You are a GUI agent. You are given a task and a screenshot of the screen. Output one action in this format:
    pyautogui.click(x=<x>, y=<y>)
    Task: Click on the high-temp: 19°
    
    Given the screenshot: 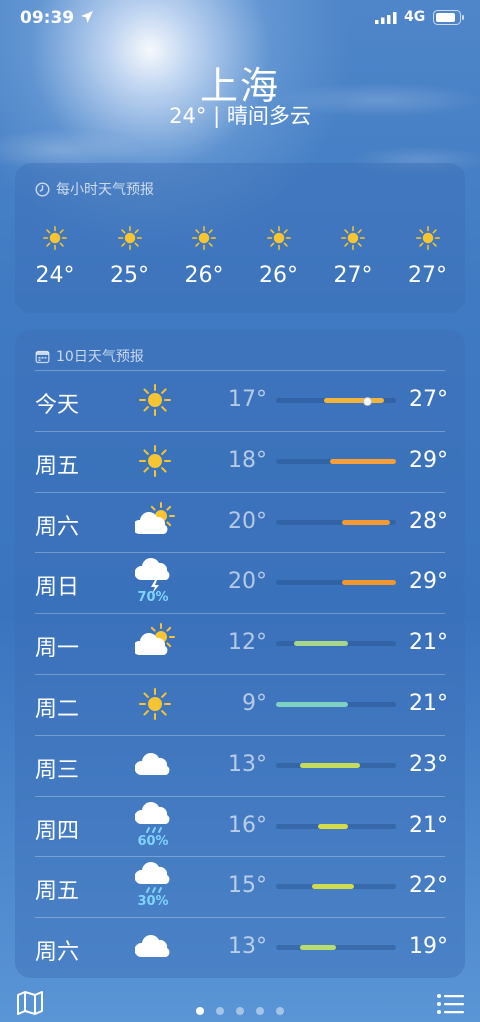 What is the action you would take?
    pyautogui.click(x=428, y=947)
    